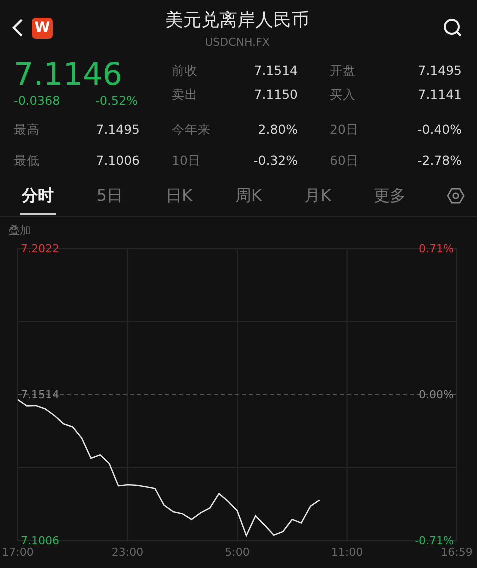 This screenshot has height=568, width=477. Describe the element at coordinates (436, 249) in the screenshot. I see `percent-axis-label: 0.71%` at that location.